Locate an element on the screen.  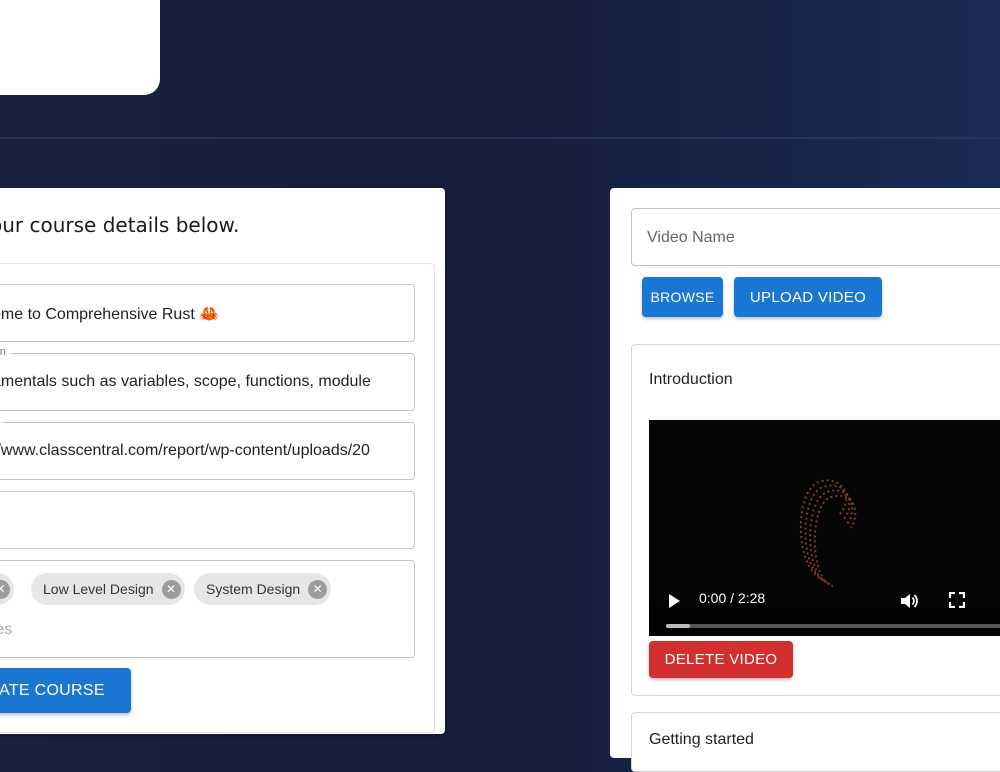
link-label: link is located at coordinates (1, 421).